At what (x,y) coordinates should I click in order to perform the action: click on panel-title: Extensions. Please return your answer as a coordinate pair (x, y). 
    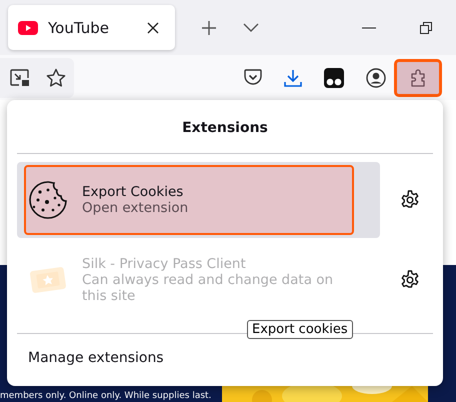
    Looking at the image, I should click on (225, 128).